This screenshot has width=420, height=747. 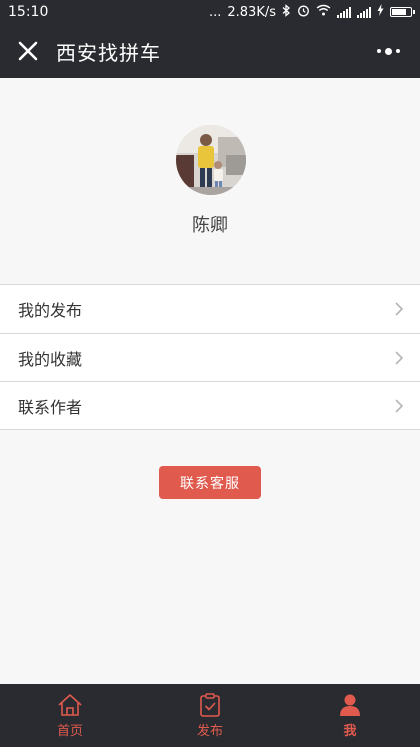 I want to click on menu-item-my-favorites: 我的收藏, so click(x=210, y=357).